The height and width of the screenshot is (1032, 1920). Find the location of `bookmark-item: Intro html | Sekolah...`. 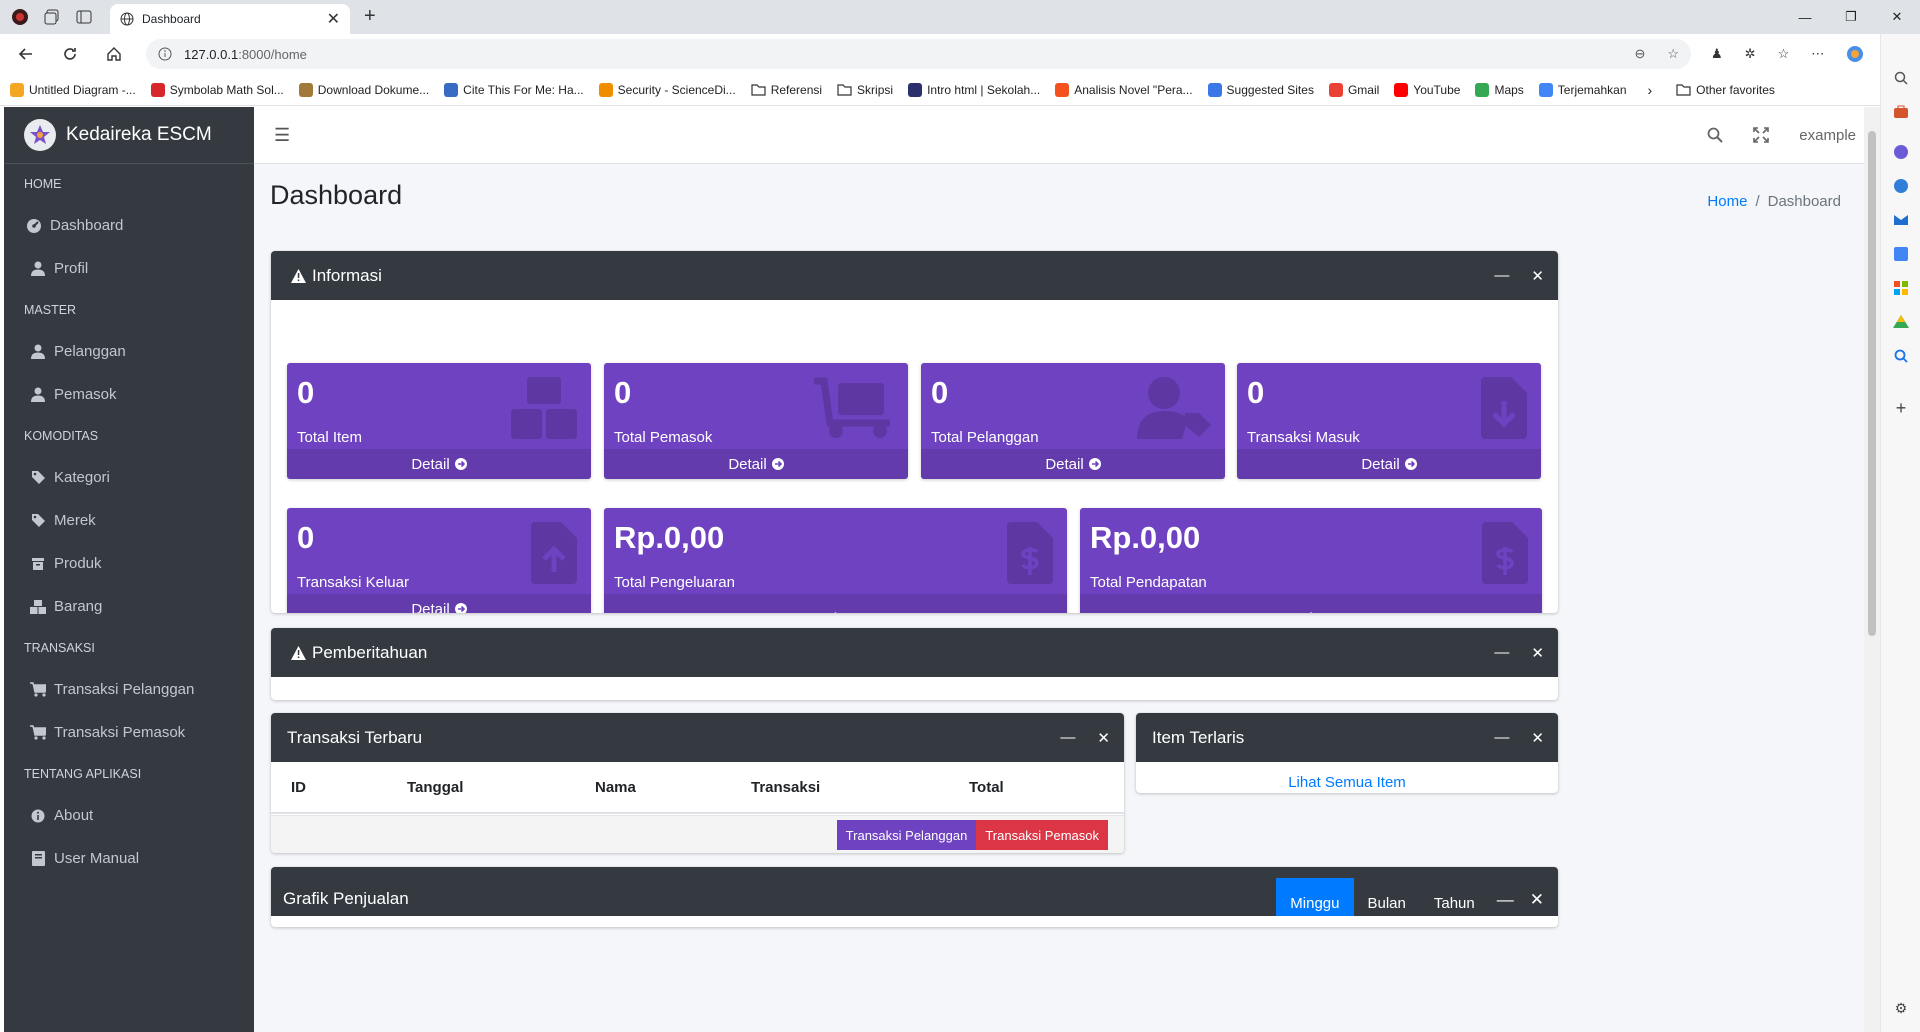

bookmark-item: Intro html | Sekolah... is located at coordinates (974, 89).